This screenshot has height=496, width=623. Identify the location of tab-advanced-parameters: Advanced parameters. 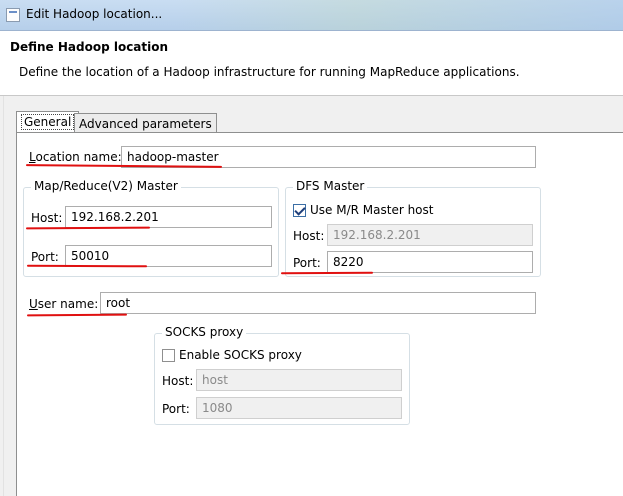
(145, 123).